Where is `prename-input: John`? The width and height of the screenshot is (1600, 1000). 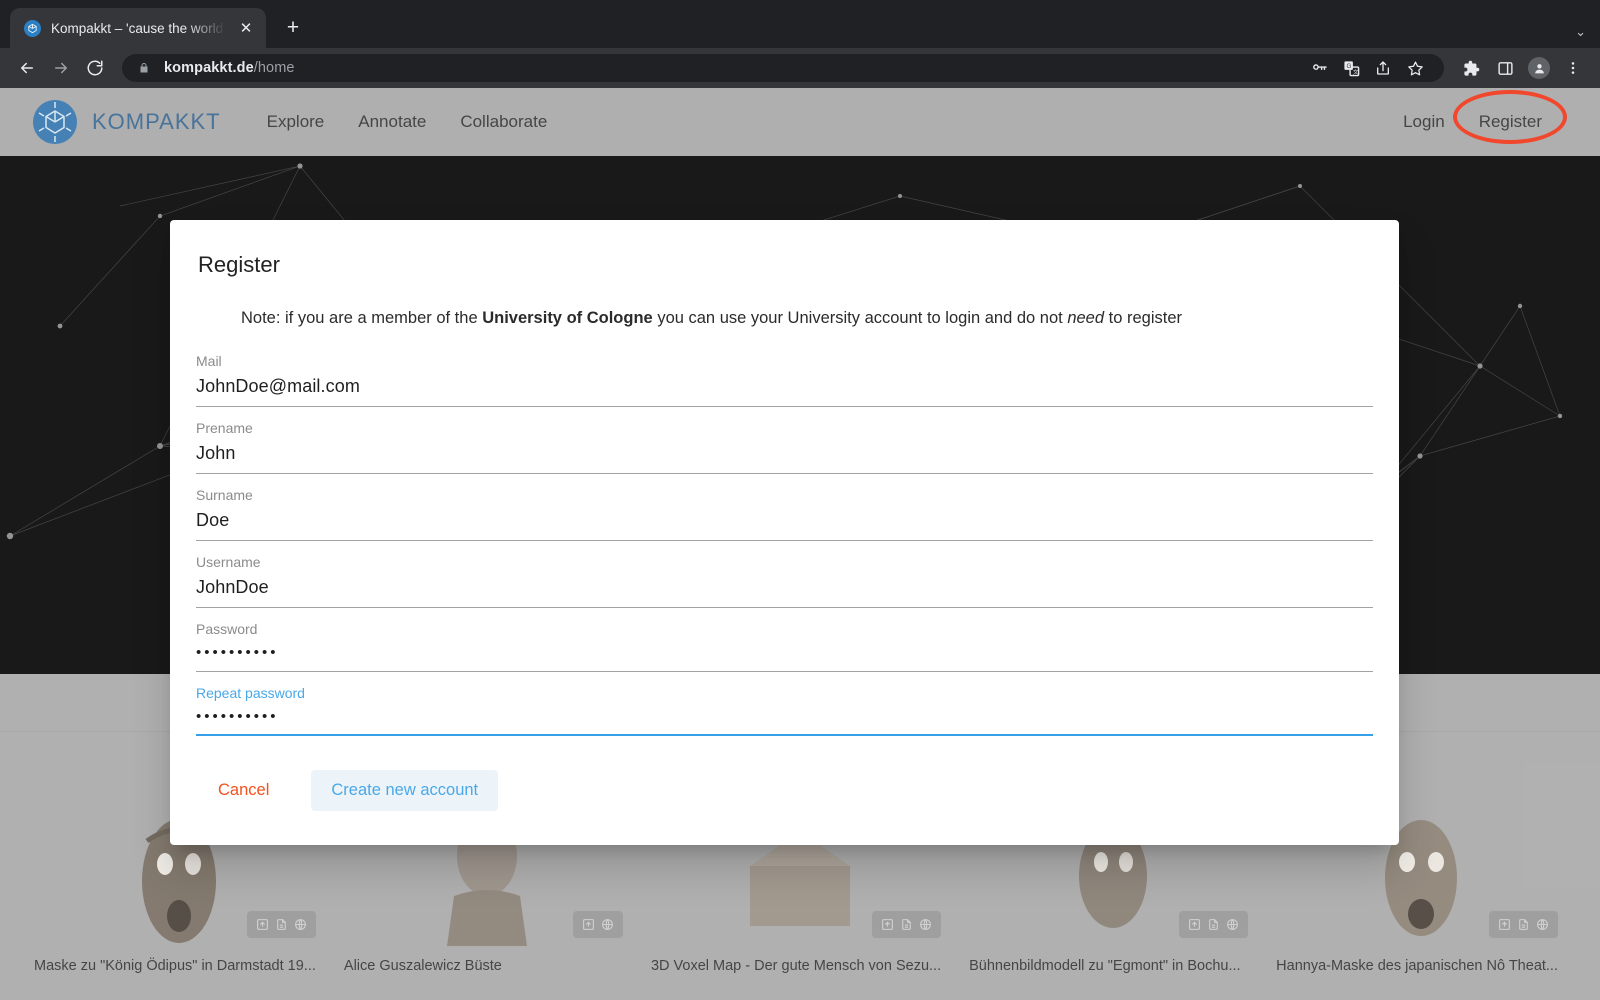 prename-input: John is located at coordinates (784, 459).